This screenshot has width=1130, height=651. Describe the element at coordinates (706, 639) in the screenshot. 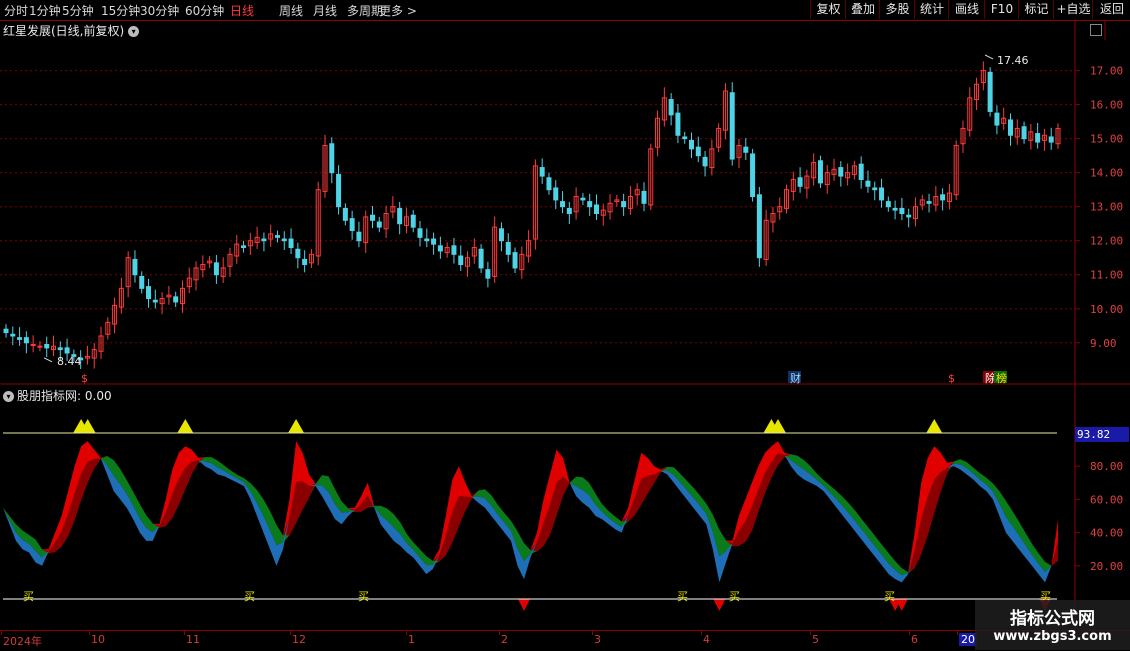

I see `x-axis-label: 4` at that location.